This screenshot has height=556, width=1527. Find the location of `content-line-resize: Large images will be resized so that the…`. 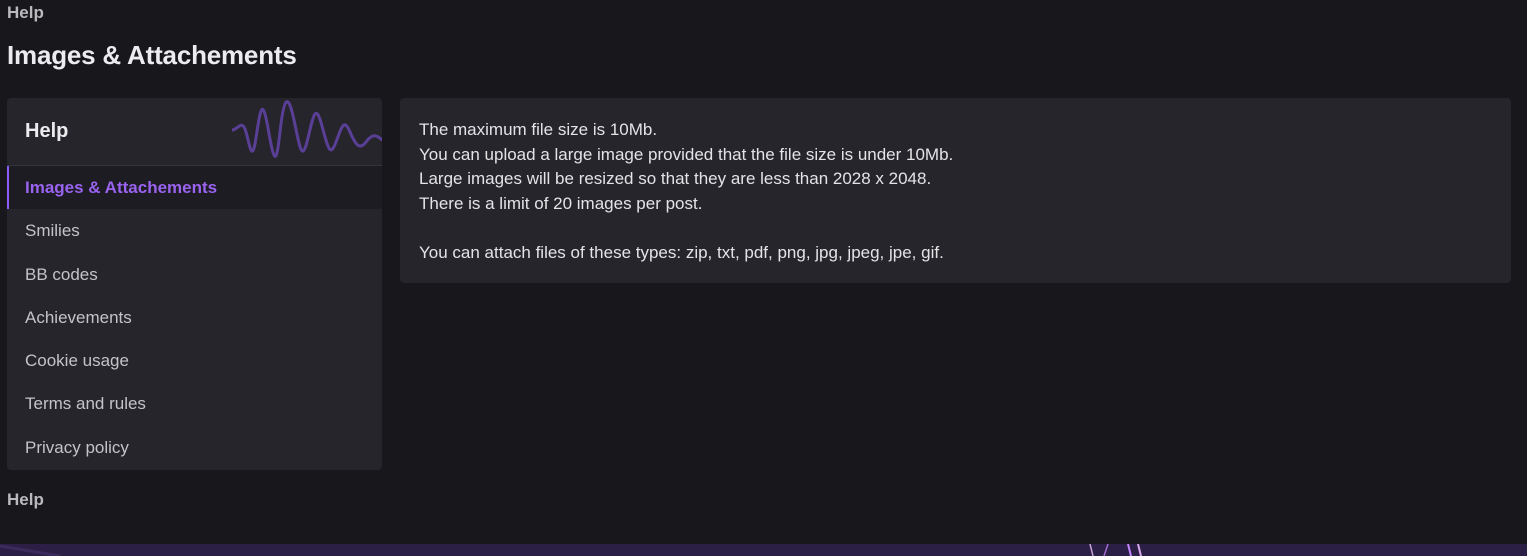

content-line-resize: Large images will be resized so that the… is located at coordinates (675, 178).